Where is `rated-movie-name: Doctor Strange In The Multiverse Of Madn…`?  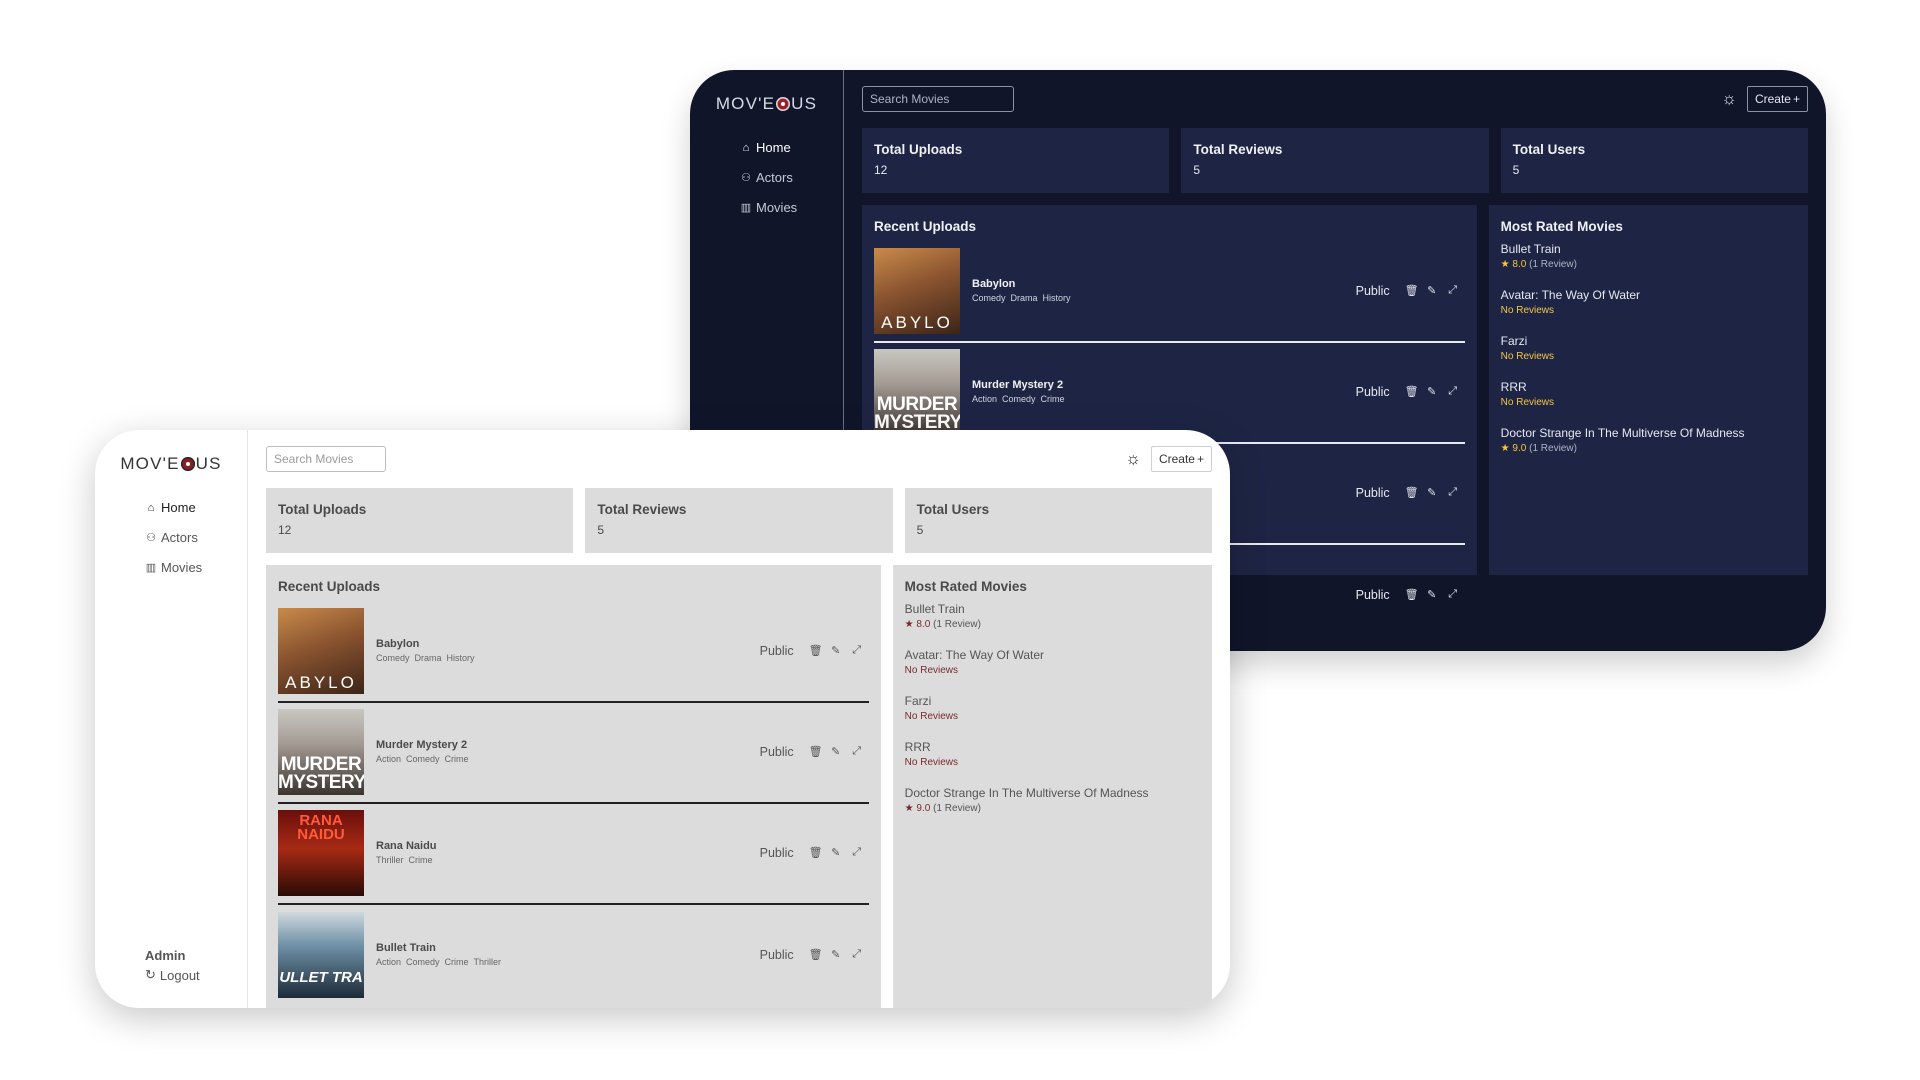 rated-movie-name: Doctor Strange In The Multiverse Of Madn… is located at coordinates (1622, 433).